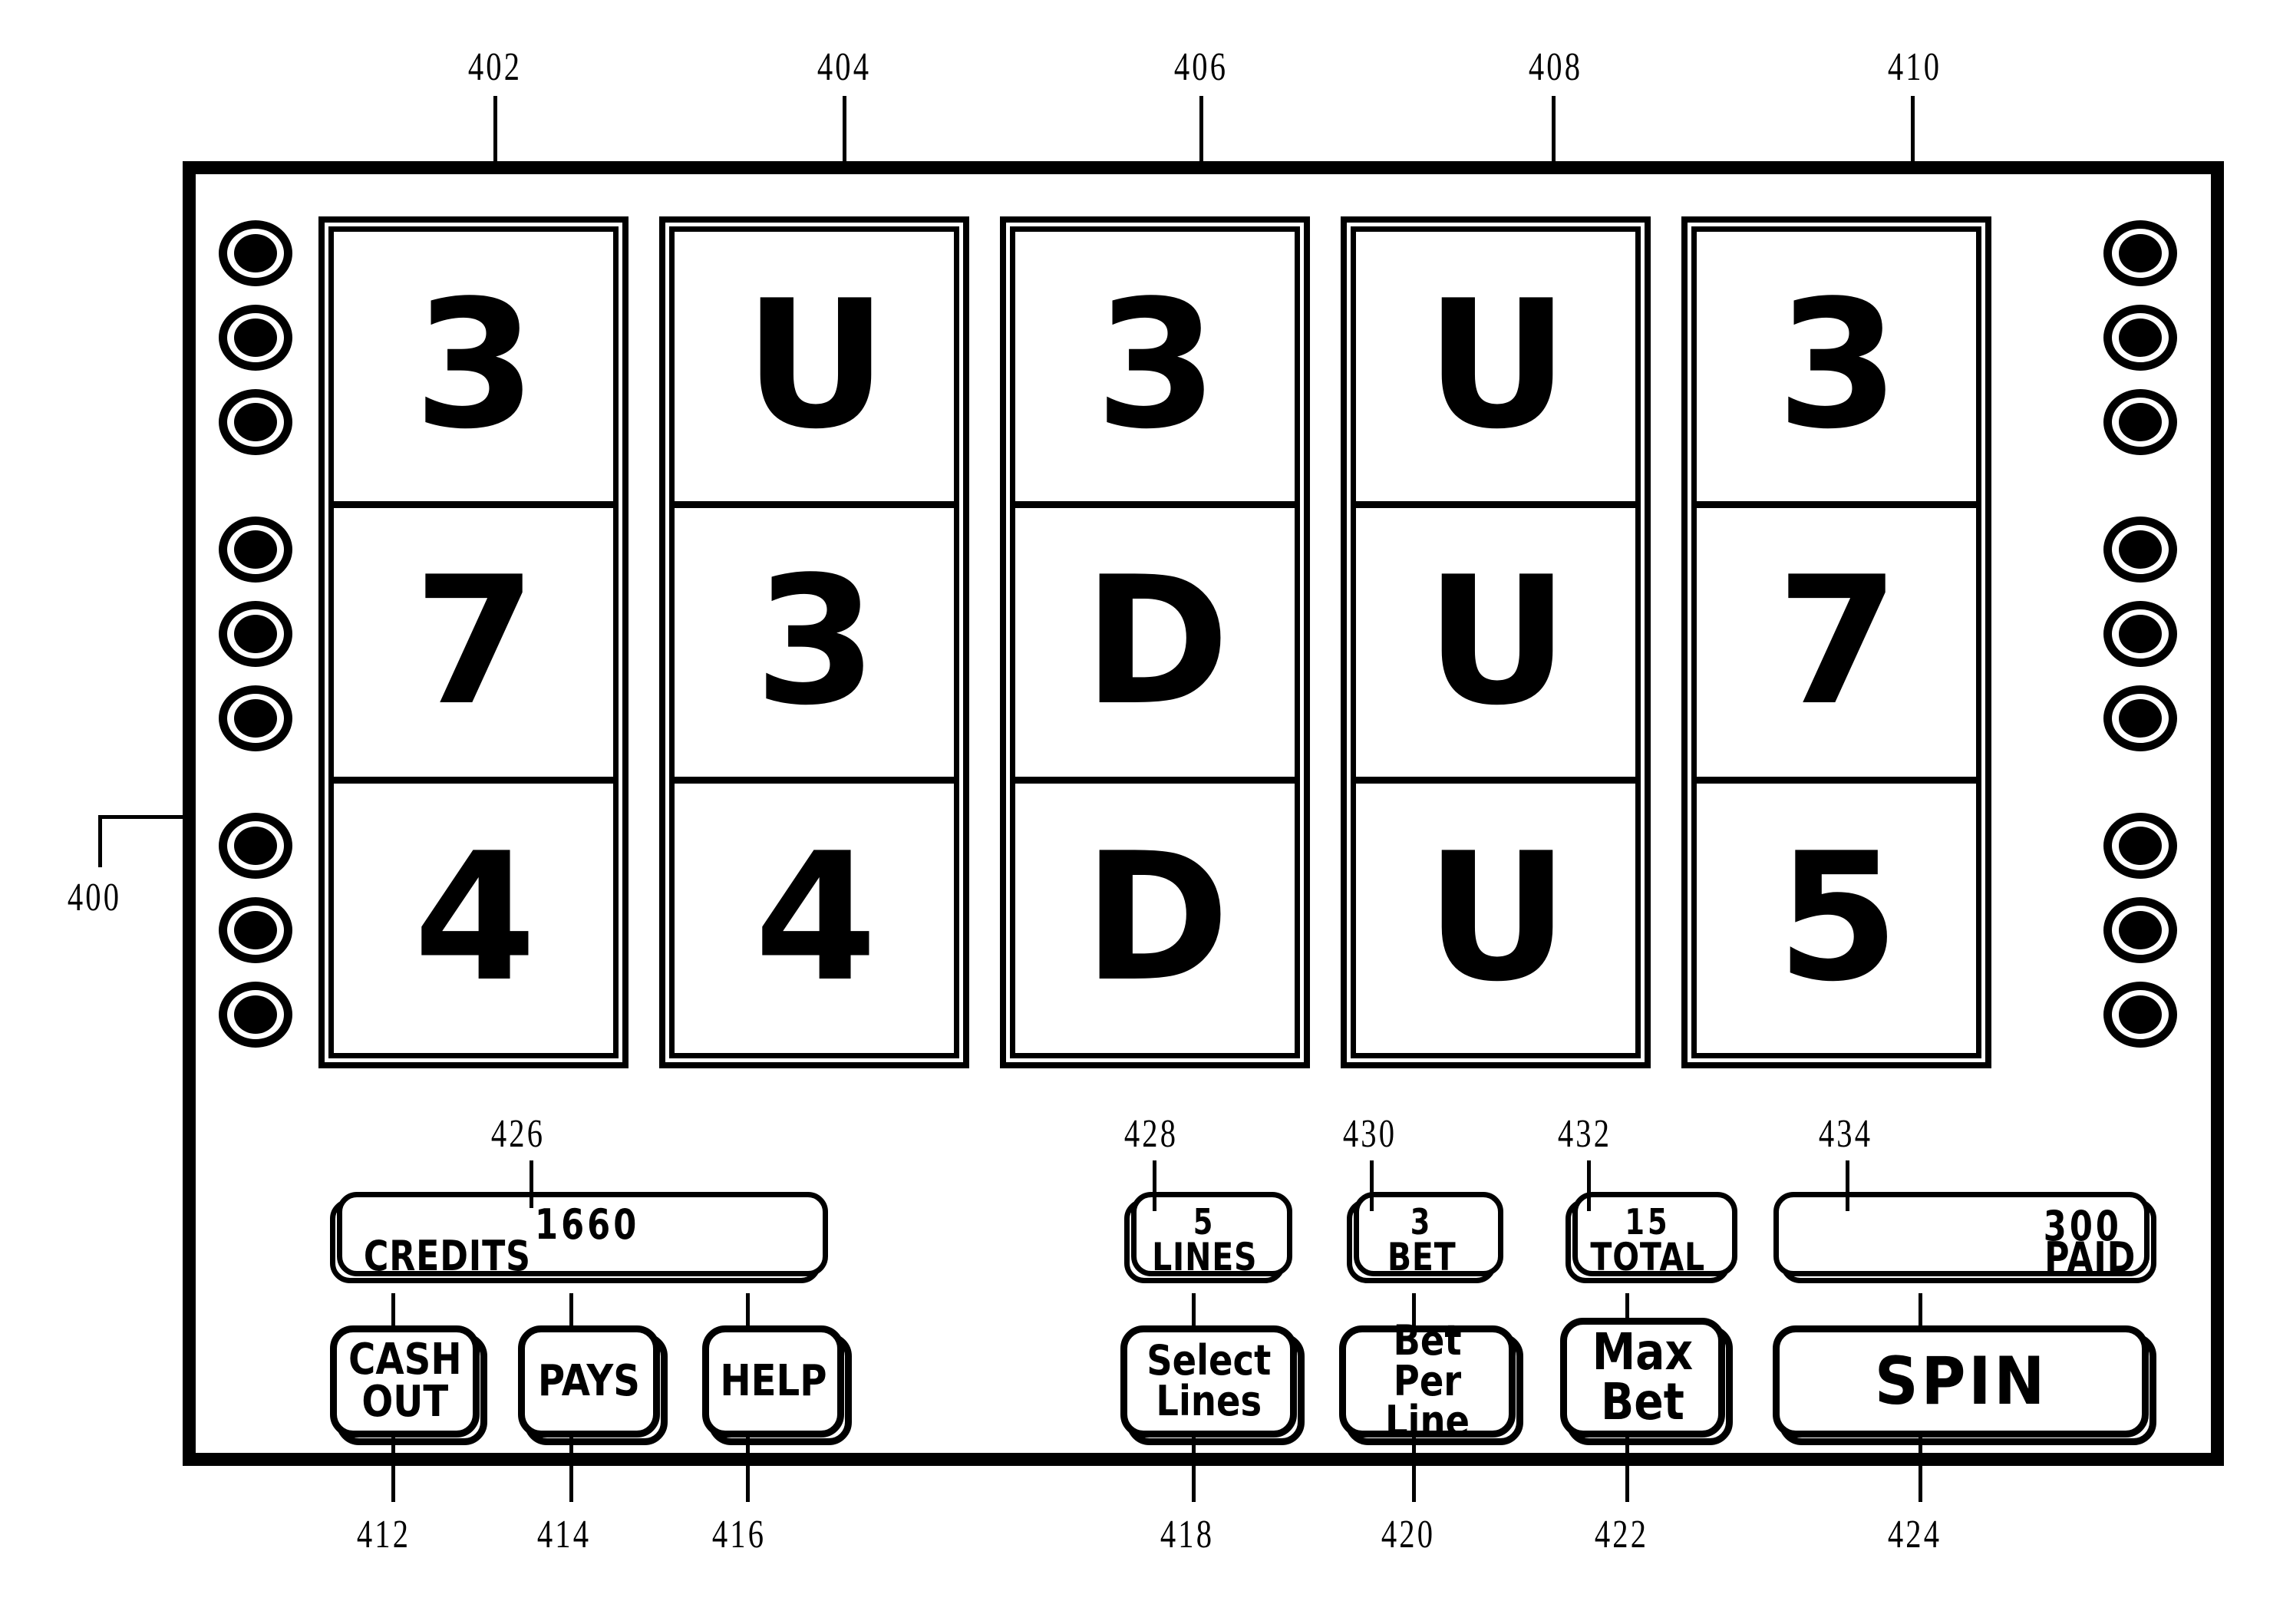 The height and width of the screenshot is (1624, 2293). I want to click on credits-meter: CREDITS 1660, so click(579, 1237).